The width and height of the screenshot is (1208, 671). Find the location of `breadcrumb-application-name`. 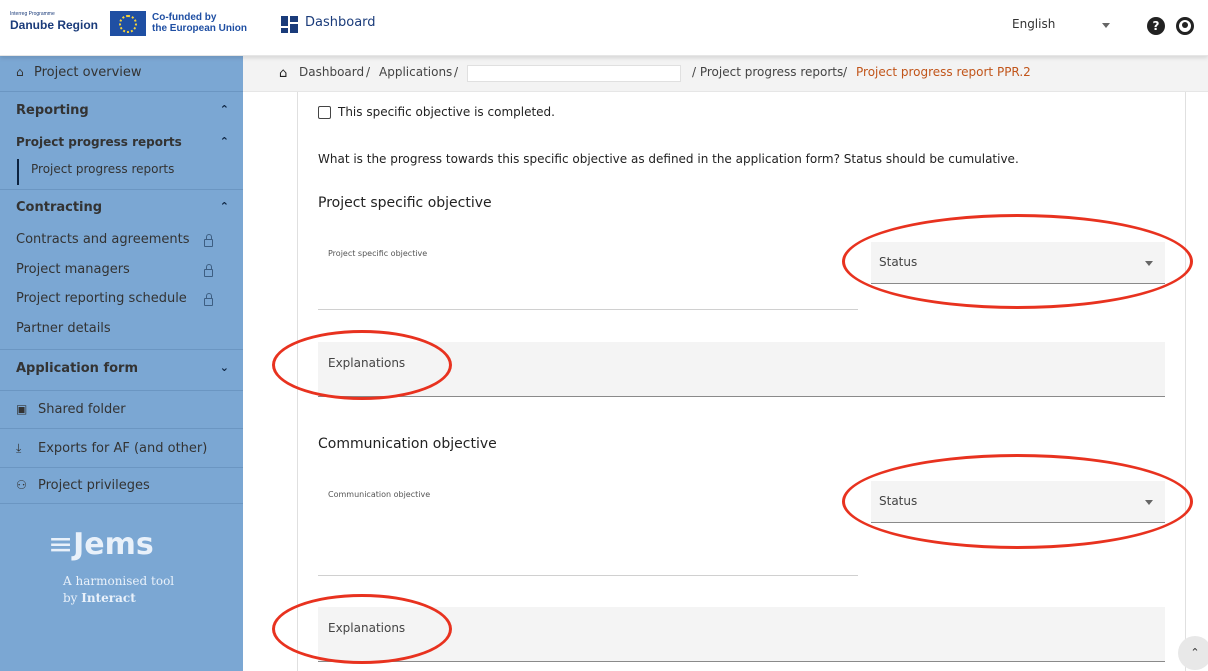

breadcrumb-application-name is located at coordinates (574, 73).